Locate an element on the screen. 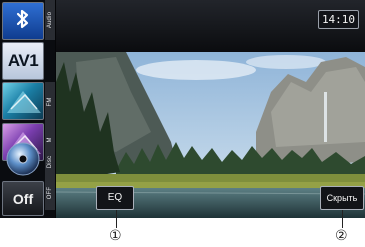 This screenshot has height=247, width=365. sidebar-label-audio: Audio is located at coordinates (50, 20).